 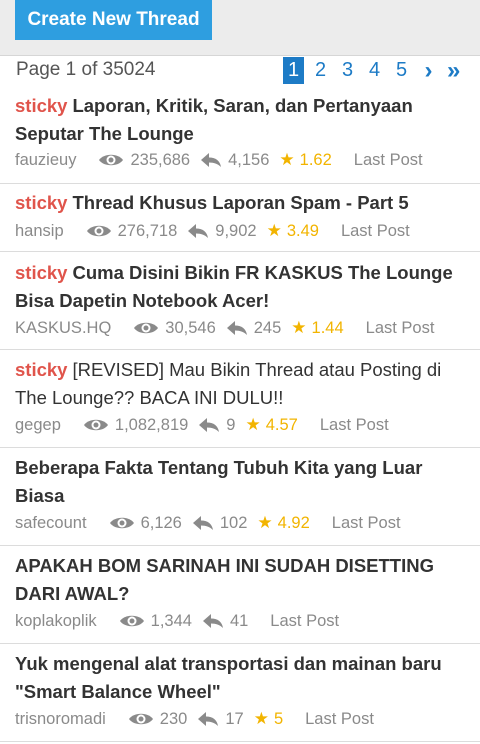 What do you see at coordinates (160, 159) in the screenshot?
I see `view-count: 235,686` at bounding box center [160, 159].